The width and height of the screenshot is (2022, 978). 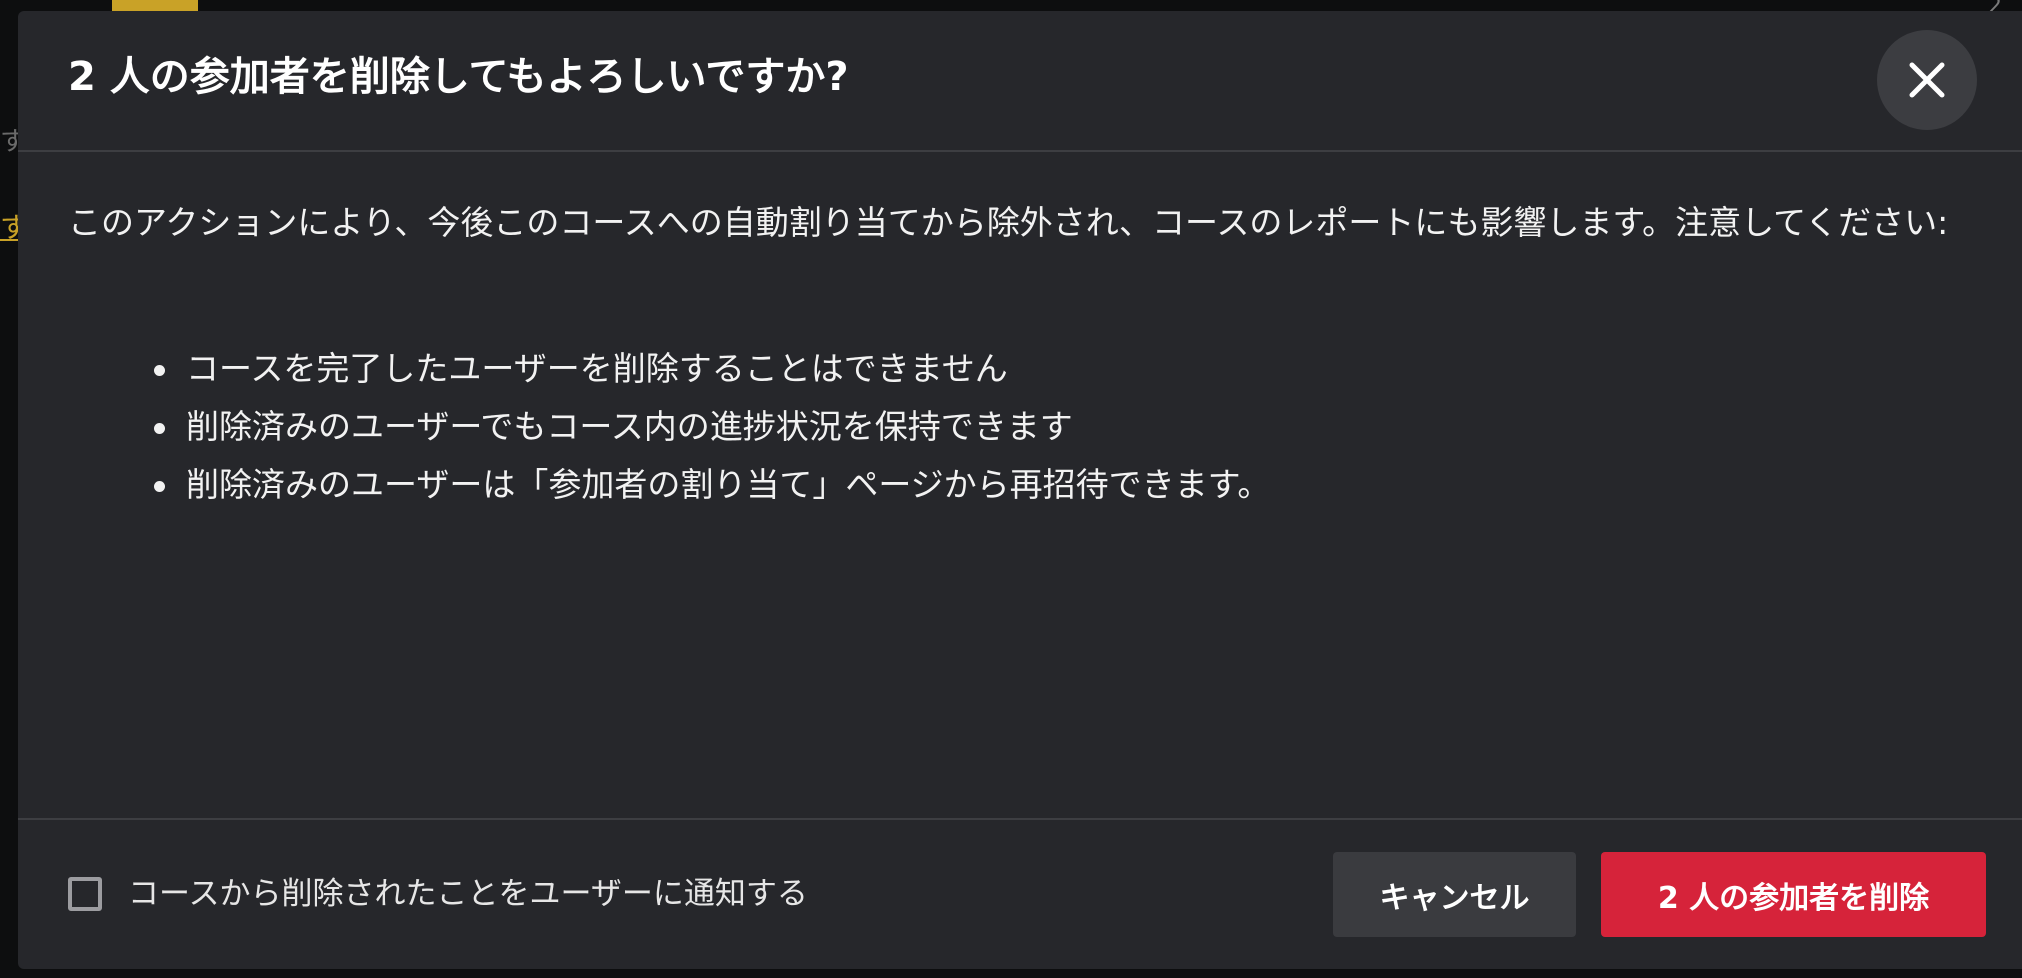 I want to click on notify-users-label: コースから削除されたことをユーザーに通知する, so click(x=468, y=894).